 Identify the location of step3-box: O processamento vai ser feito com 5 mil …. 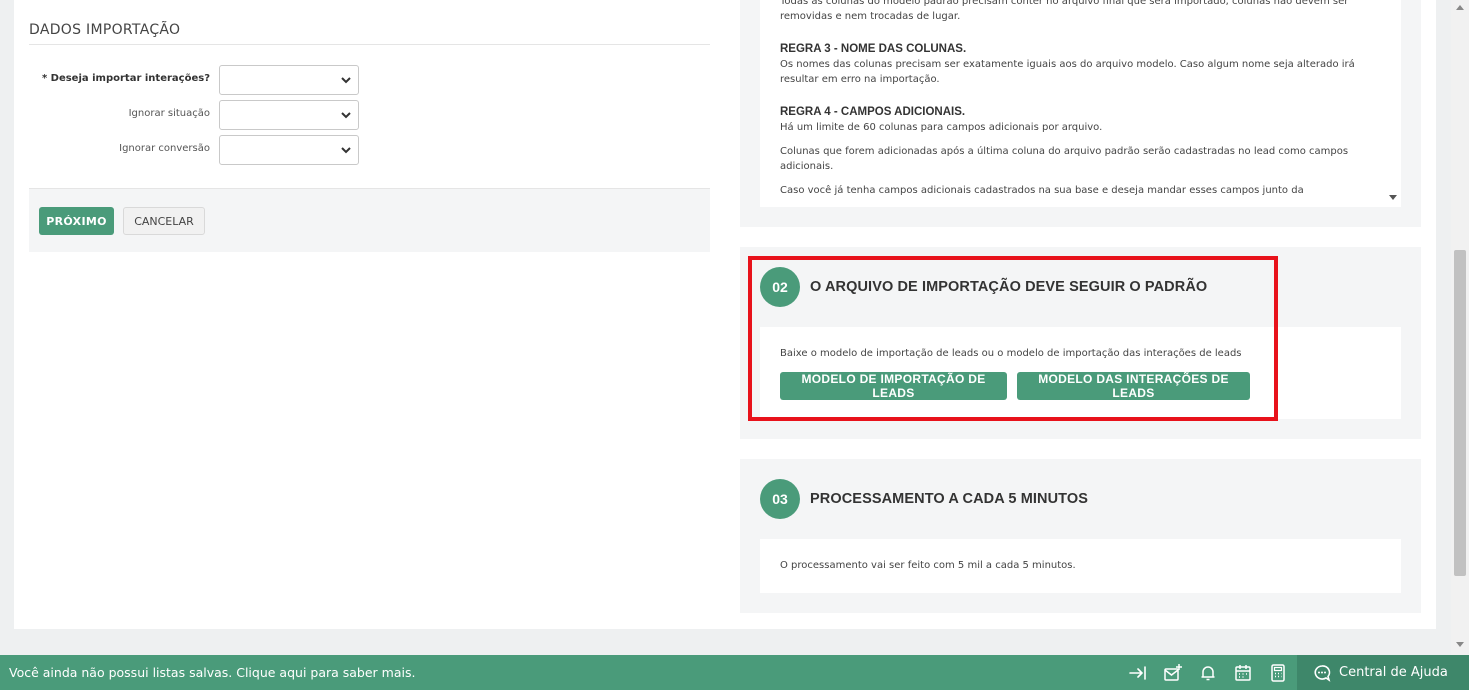
(1080, 566).